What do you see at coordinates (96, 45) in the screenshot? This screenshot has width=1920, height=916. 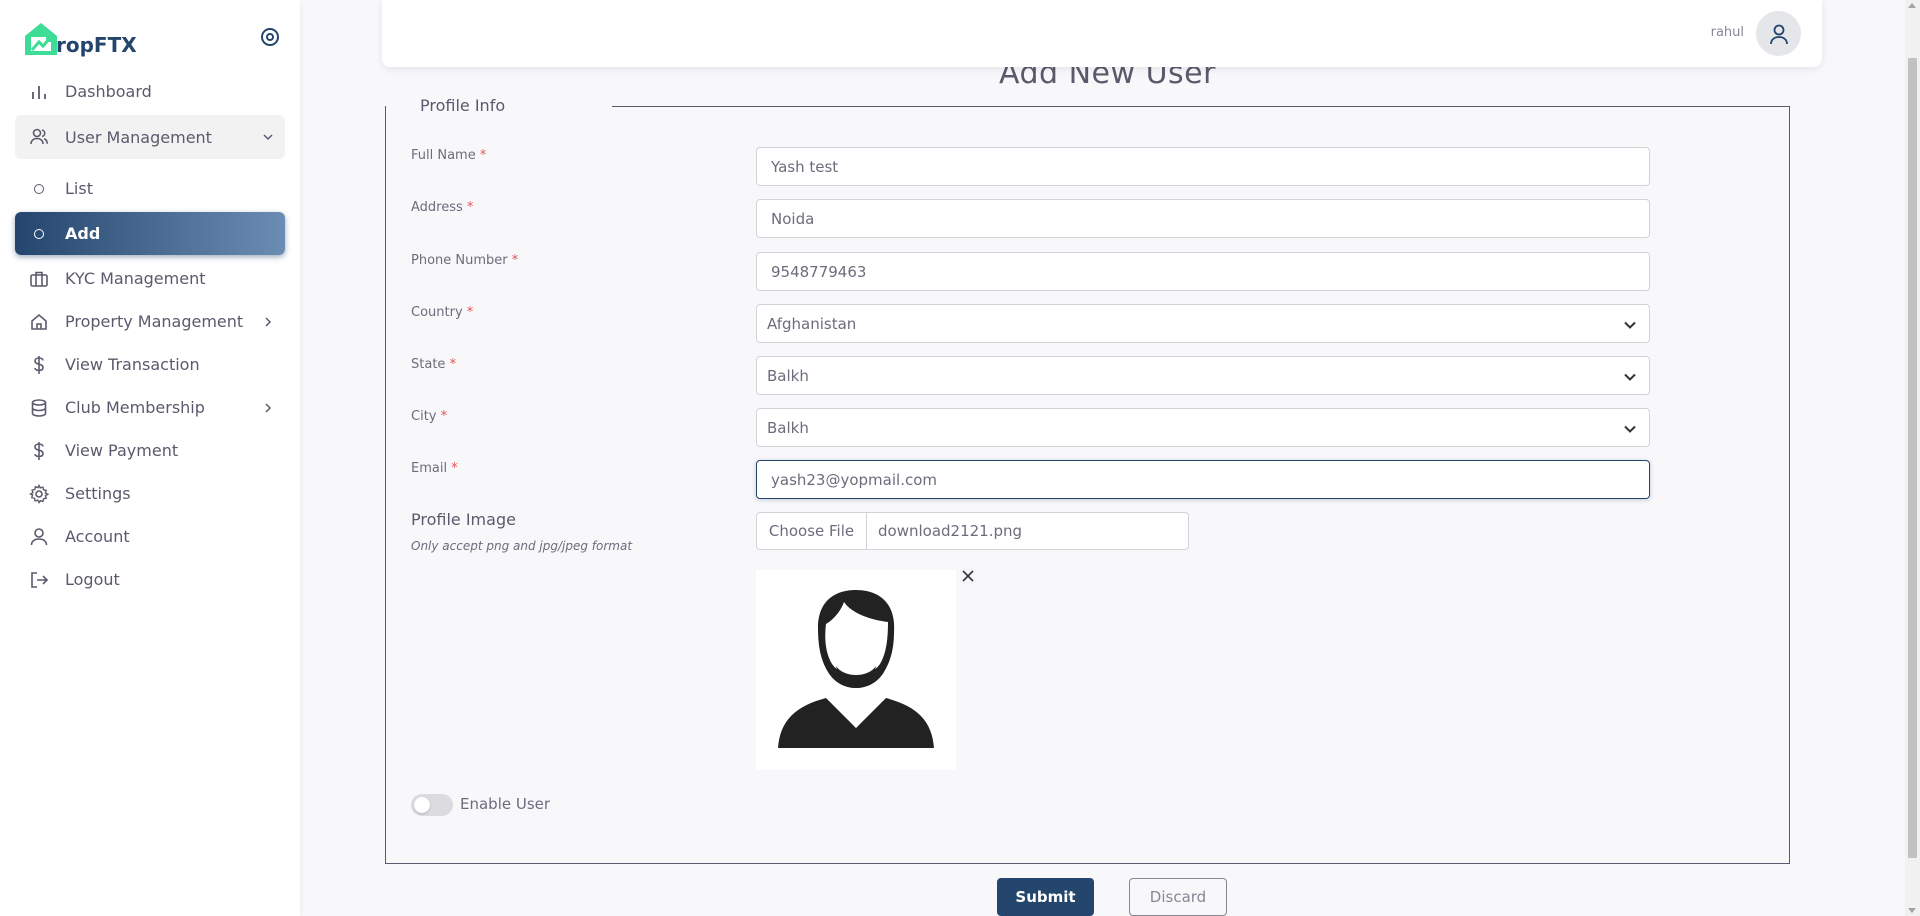 I see `brand-name: ropFTX` at bounding box center [96, 45].